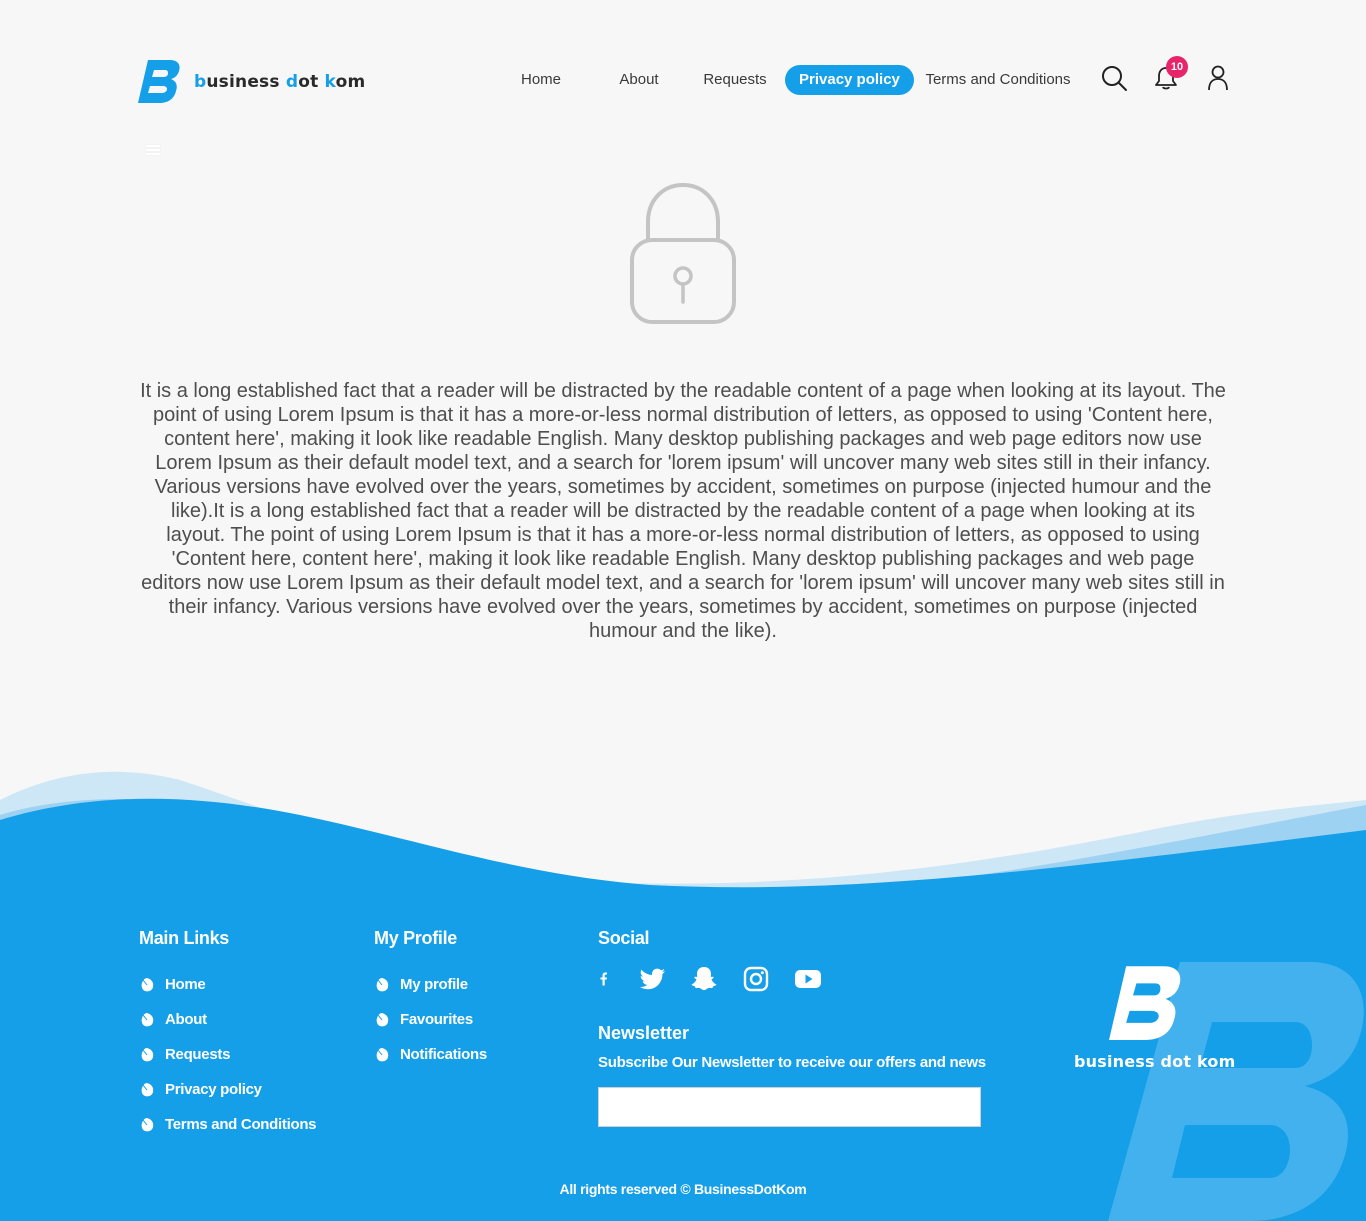  I want to click on newsletter-email-field, so click(789, 1107).